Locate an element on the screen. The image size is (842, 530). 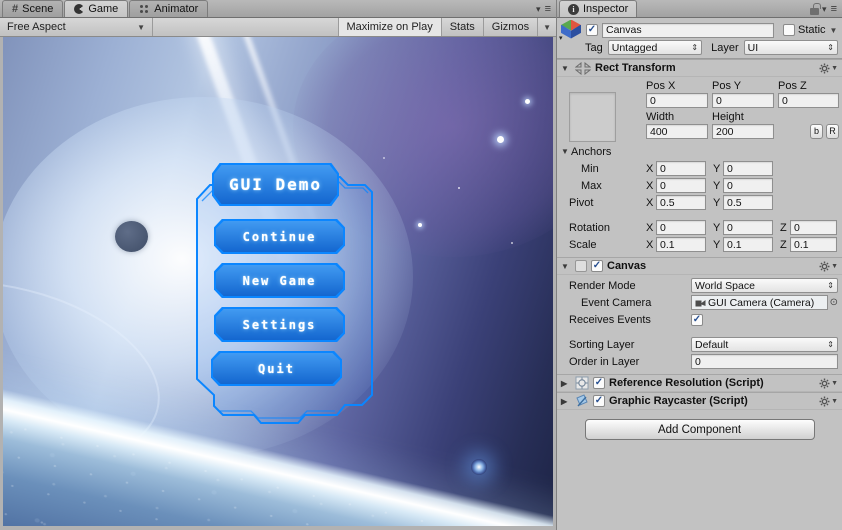
rotation-z-field is located at coordinates (813, 227).